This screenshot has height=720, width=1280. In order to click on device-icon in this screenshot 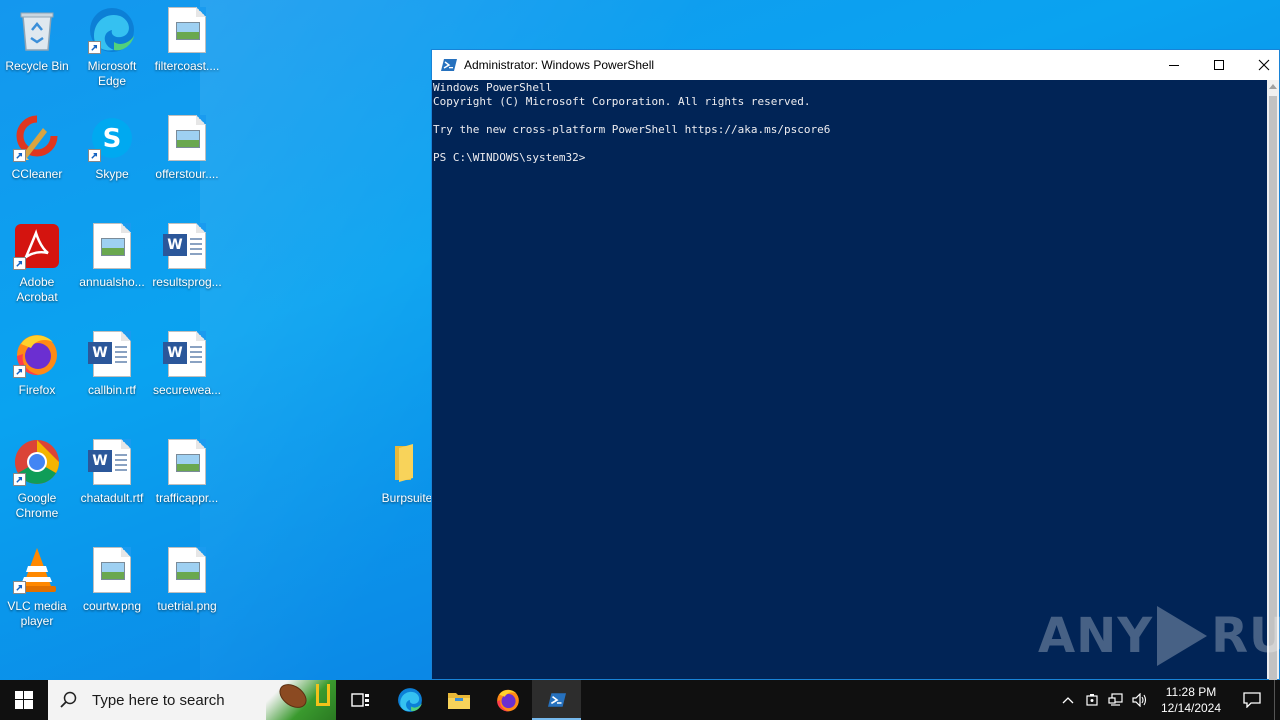, I will do `click(1092, 700)`.